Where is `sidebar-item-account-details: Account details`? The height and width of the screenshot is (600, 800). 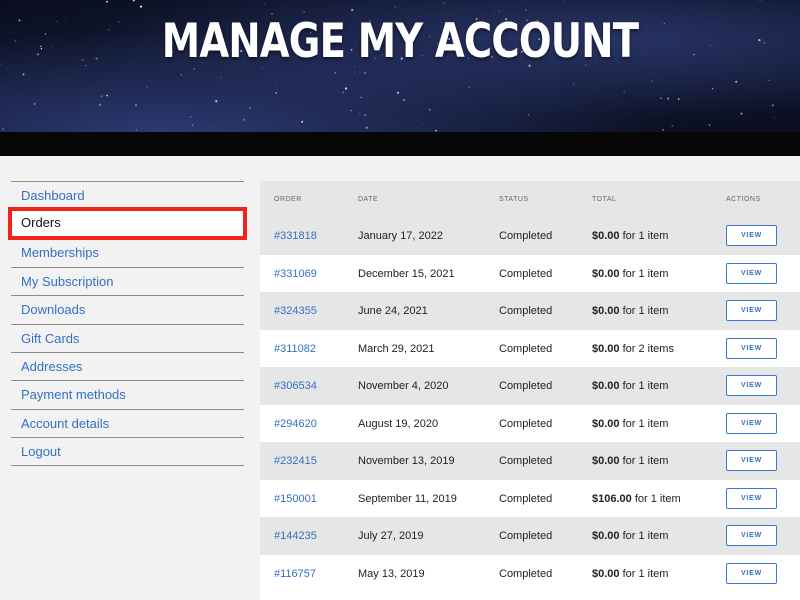 sidebar-item-account-details: Account details is located at coordinates (127, 422).